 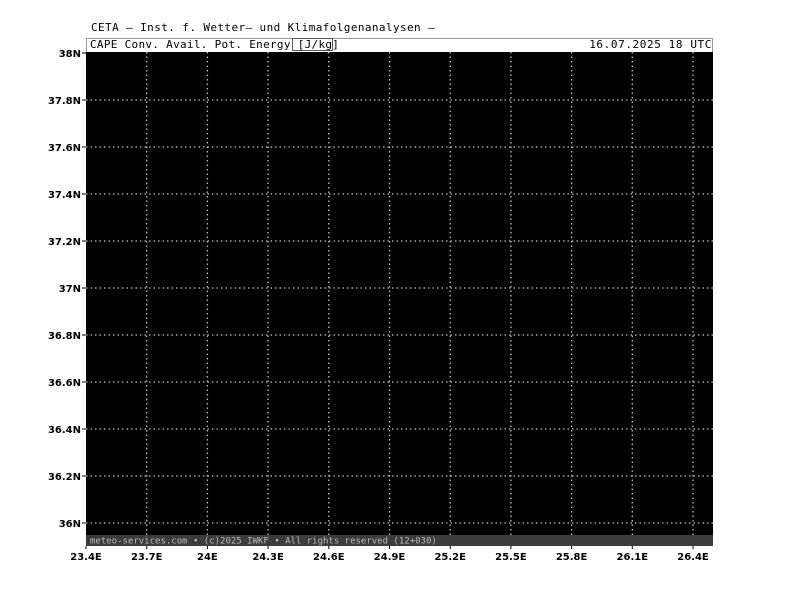 What do you see at coordinates (450, 557) in the screenshot?
I see `longitude-label: 25.2E` at bounding box center [450, 557].